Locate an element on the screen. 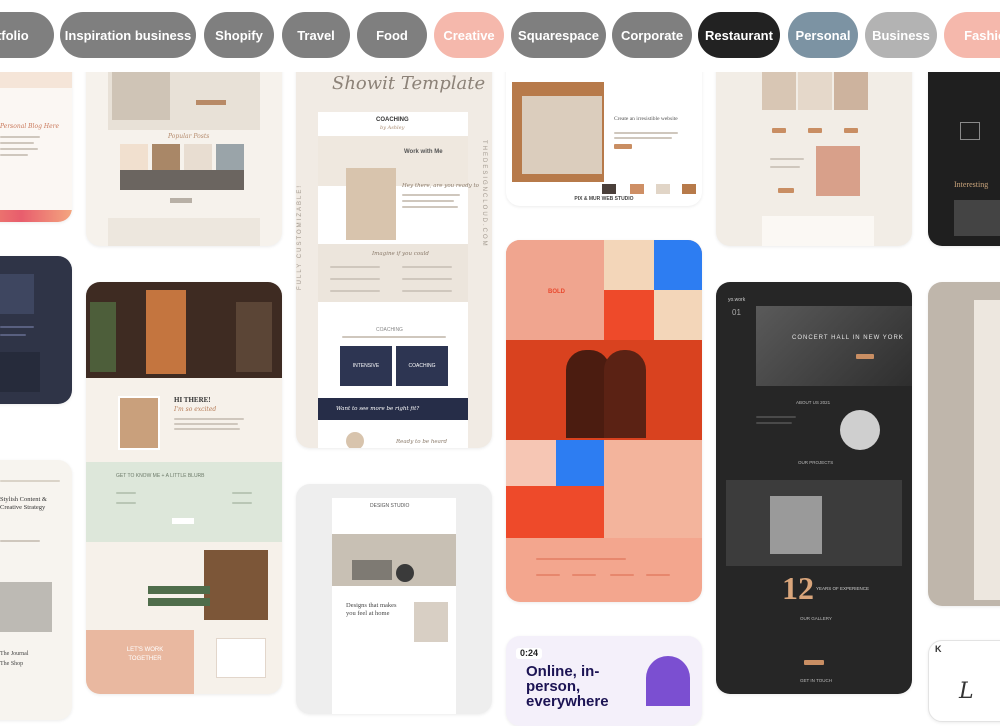 The image size is (1000, 726). coaching-logo-sub: by Ashley is located at coordinates (392, 128).